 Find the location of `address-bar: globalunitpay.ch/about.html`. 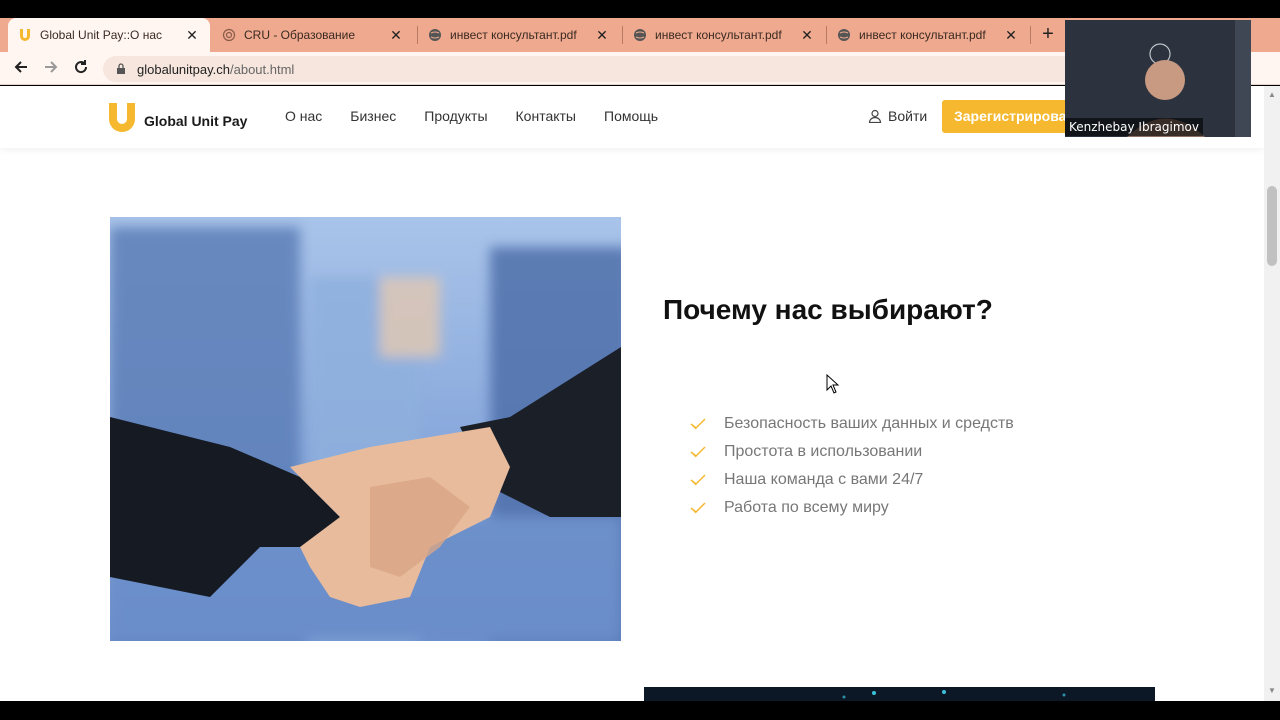

address-bar: globalunitpay.ch/about.html is located at coordinates (603, 69).